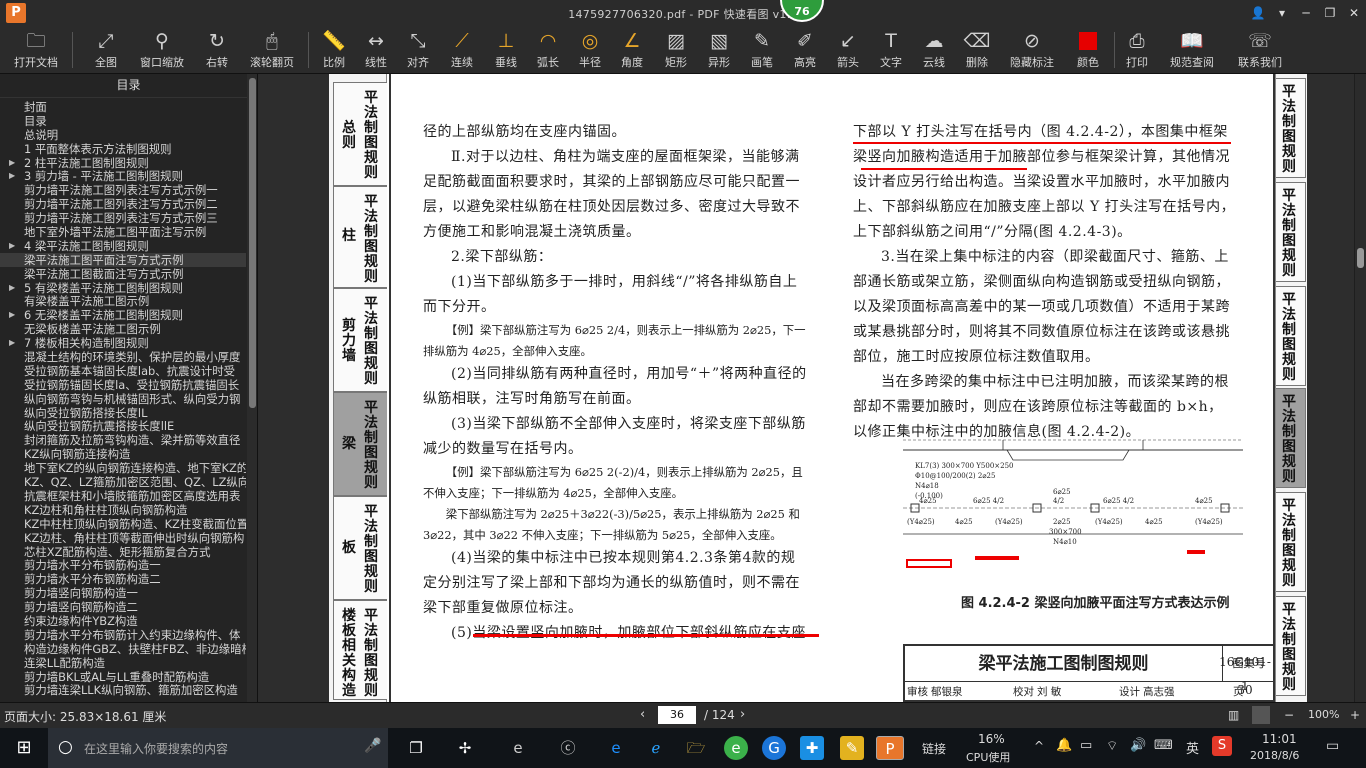 The width and height of the screenshot is (1366, 768). I want to click on toc-item: 受拉钢筋基本锚固长度lab、抗震设计时受, so click(123, 371).